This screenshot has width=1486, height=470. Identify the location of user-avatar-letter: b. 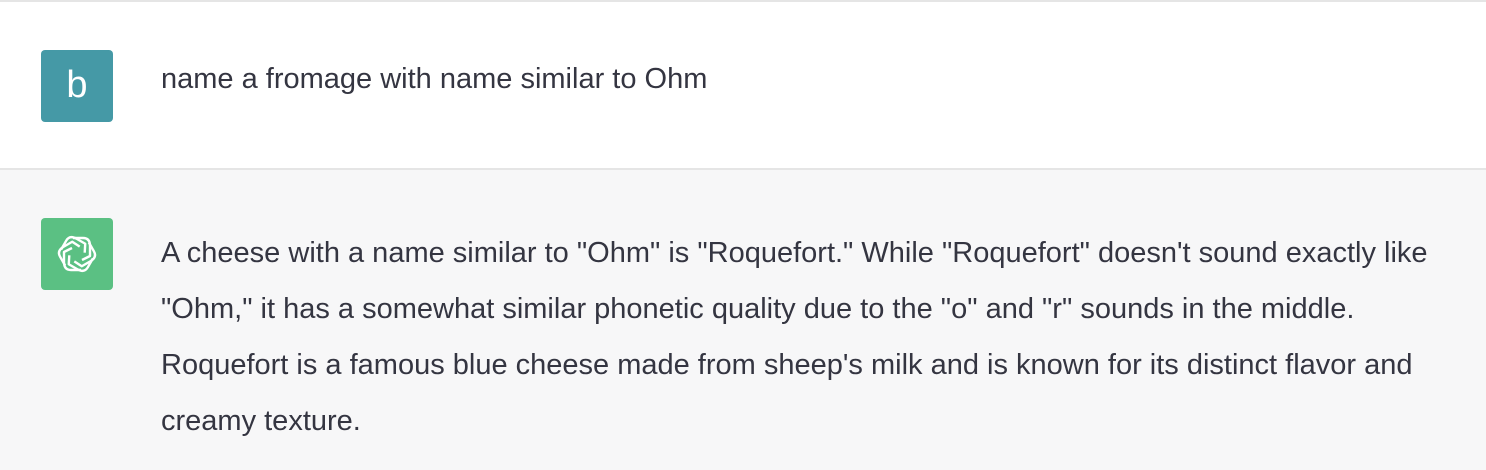
(77, 85).